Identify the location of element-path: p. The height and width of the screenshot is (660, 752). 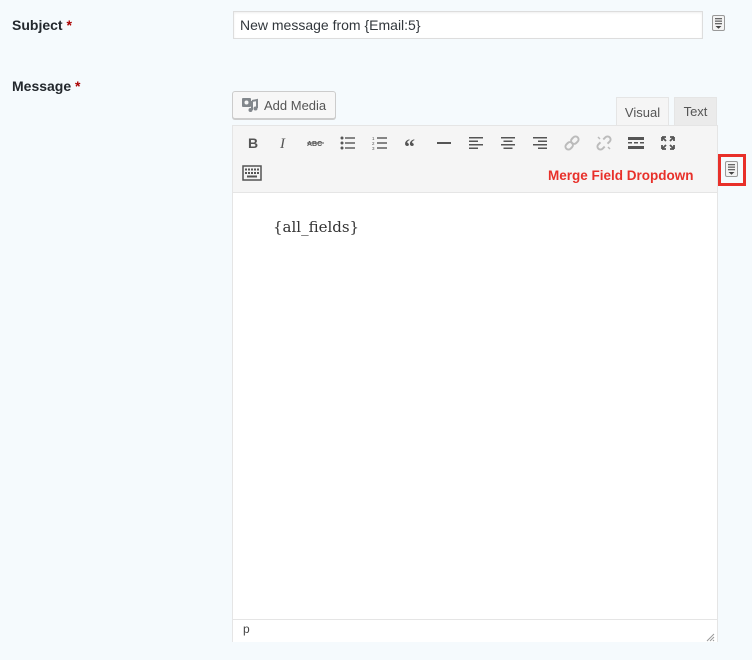
(246, 629).